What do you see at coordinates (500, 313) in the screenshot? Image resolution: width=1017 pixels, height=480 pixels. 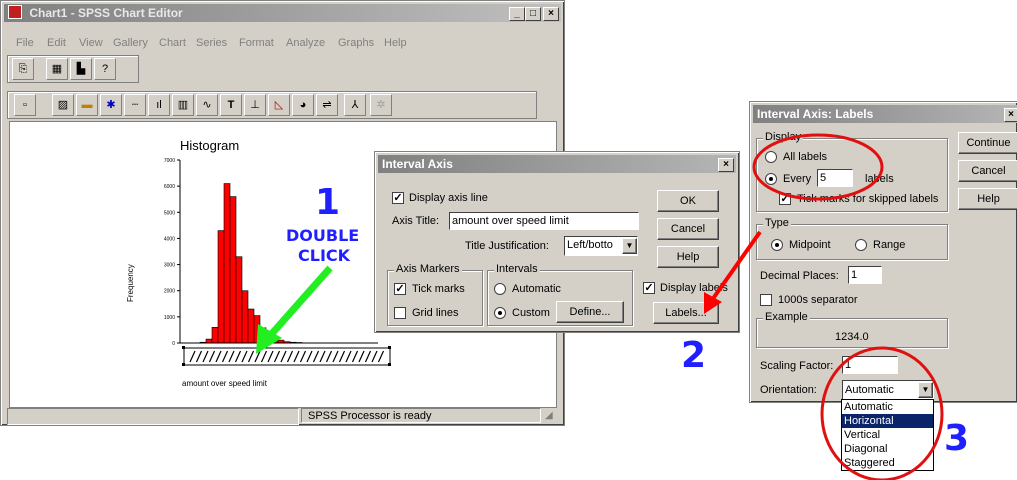 I see `custom-radio` at bounding box center [500, 313].